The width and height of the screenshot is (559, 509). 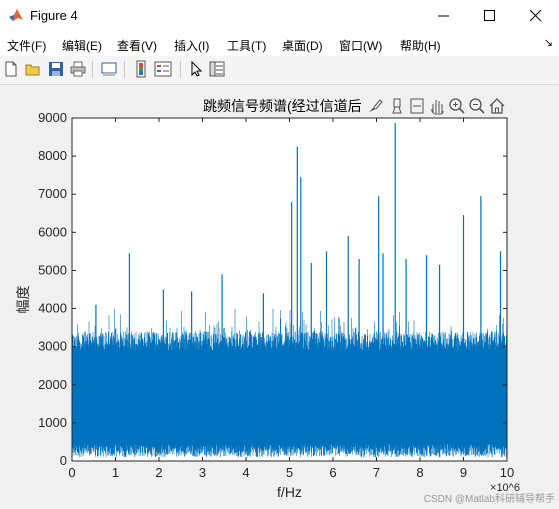 I want to click on close-button, so click(x=536, y=15).